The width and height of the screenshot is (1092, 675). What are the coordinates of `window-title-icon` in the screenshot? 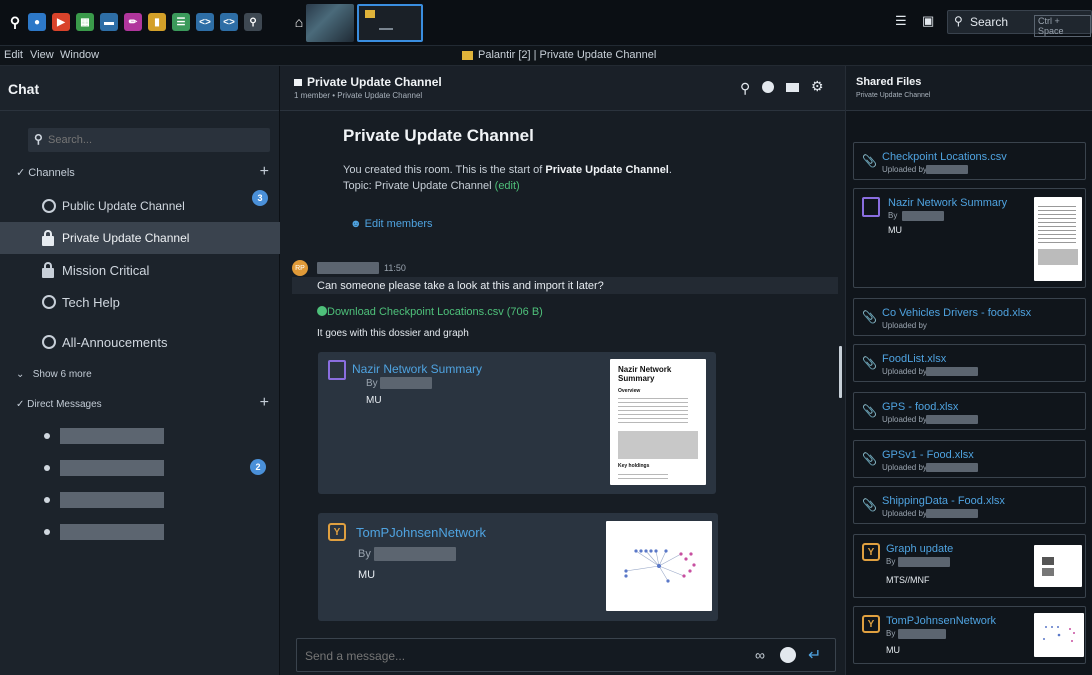 It's located at (467, 55).